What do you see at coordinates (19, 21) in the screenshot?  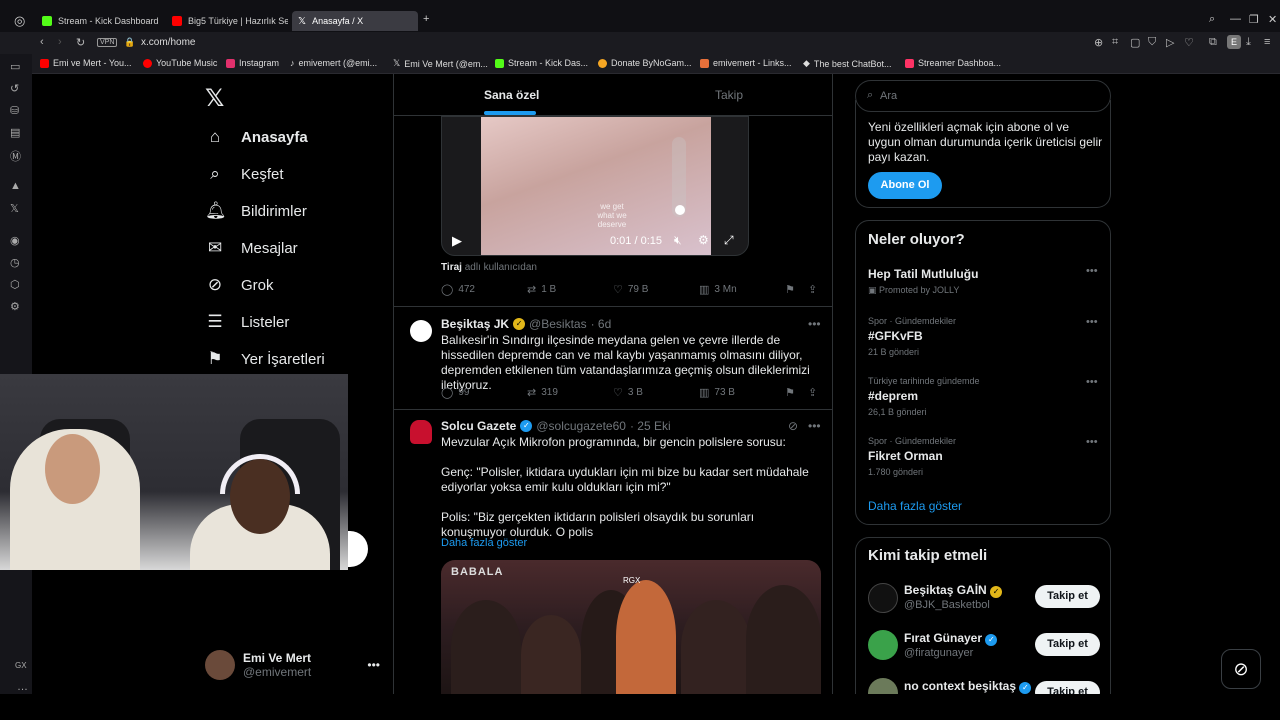 I see `opera-logo-icon: ◎` at bounding box center [19, 21].